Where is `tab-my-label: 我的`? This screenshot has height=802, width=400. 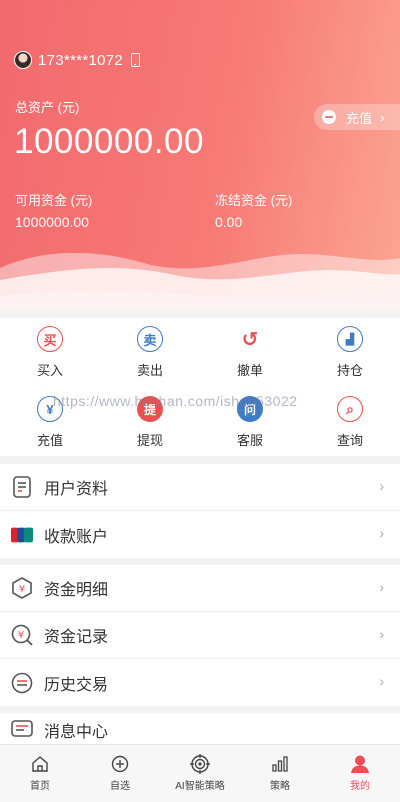
tab-my-label: 我的 is located at coordinates (360, 786).